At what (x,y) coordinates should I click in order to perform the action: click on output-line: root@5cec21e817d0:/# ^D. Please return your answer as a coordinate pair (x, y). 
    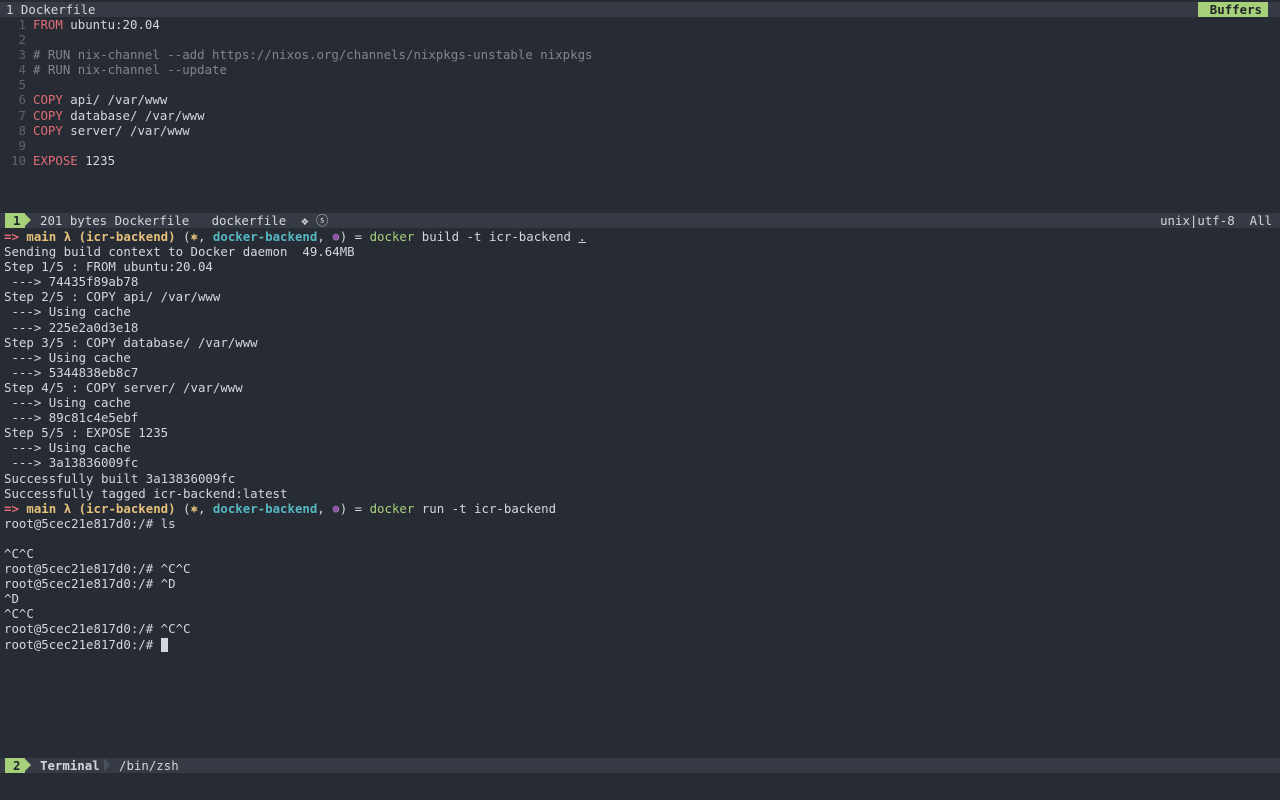
    Looking at the image, I should click on (90, 584).